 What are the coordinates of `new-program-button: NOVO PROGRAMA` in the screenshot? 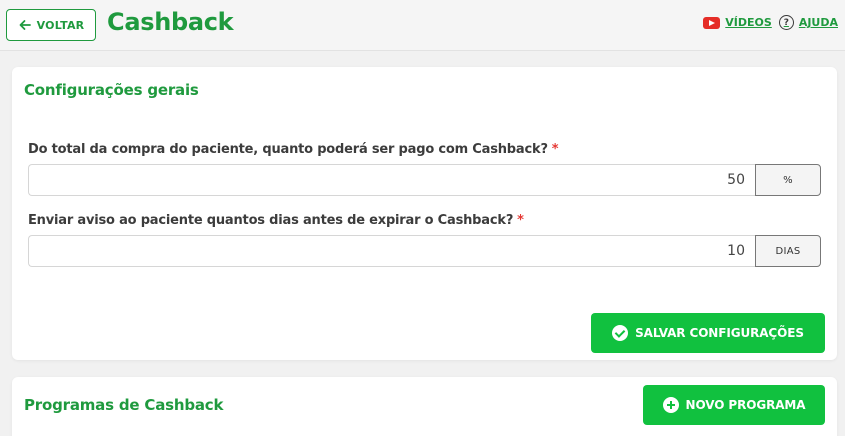 It's located at (734, 405).